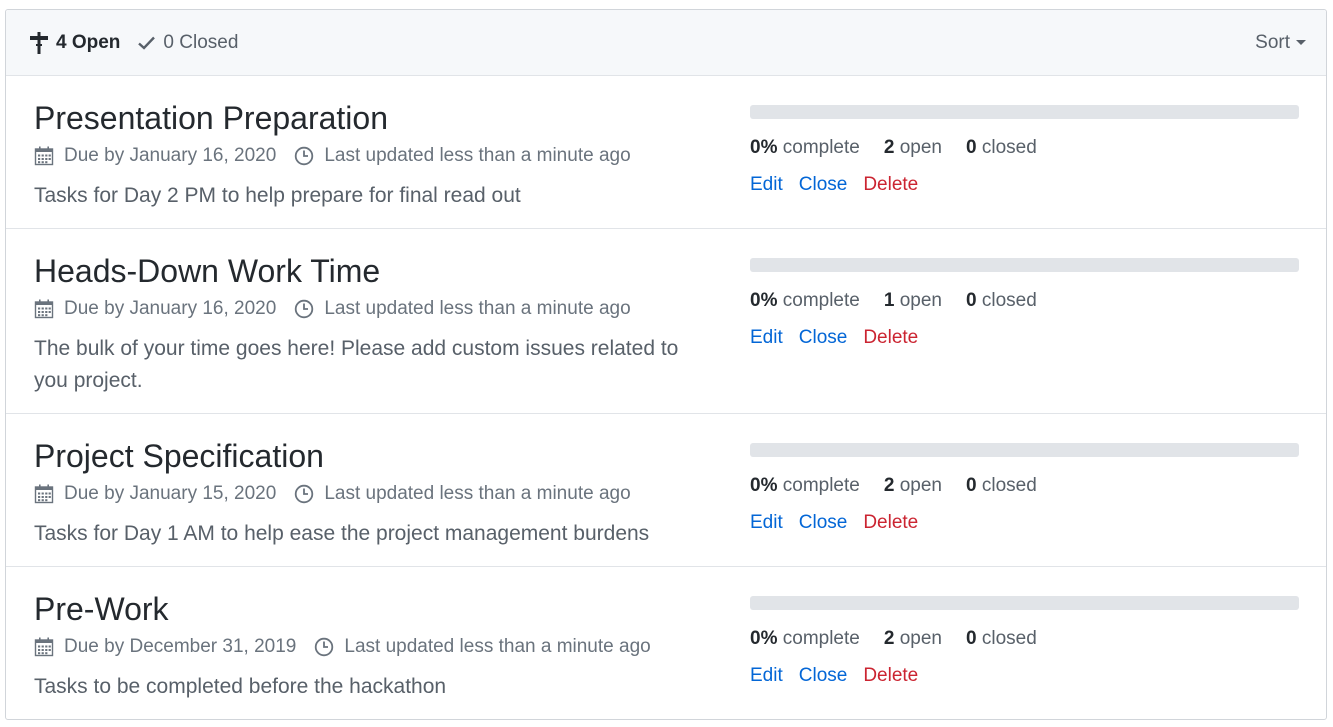  Describe the element at coordinates (913, 301) in the screenshot. I see `open-count: 1 open` at that location.